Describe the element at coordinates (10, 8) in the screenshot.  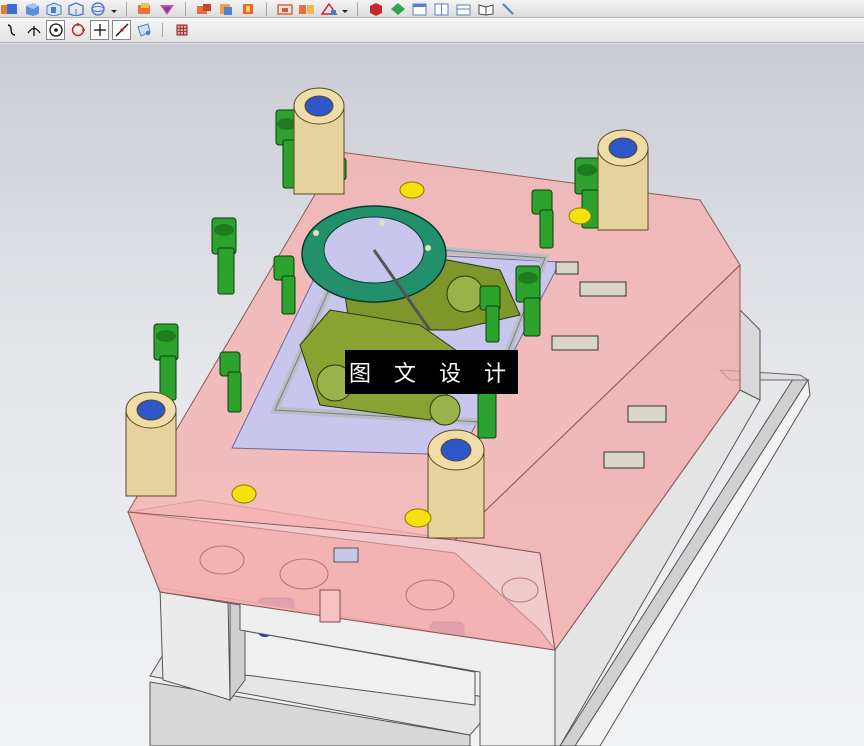
I see `shaded-box-icon` at that location.